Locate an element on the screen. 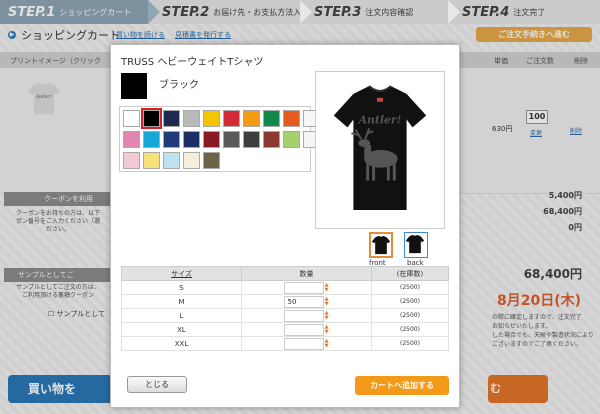 Image resolution: width=600 pixels, height=414 pixels. size-label: XL is located at coordinates (181, 329).